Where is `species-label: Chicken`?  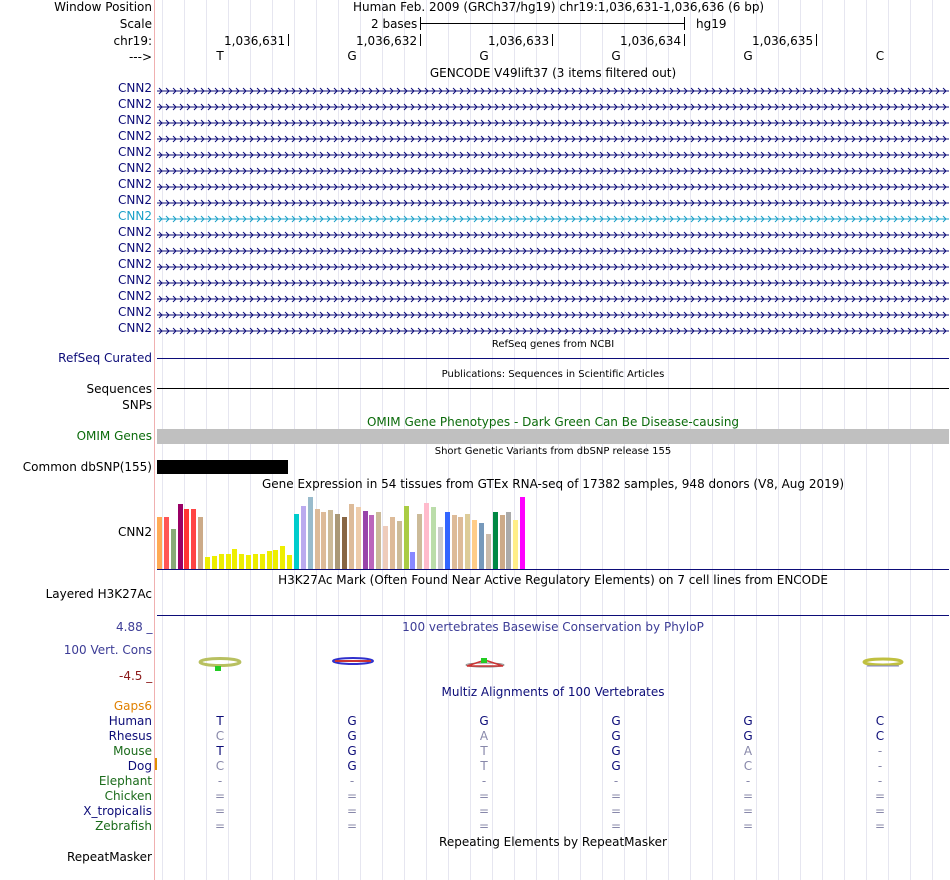
species-label: Chicken is located at coordinates (128, 796).